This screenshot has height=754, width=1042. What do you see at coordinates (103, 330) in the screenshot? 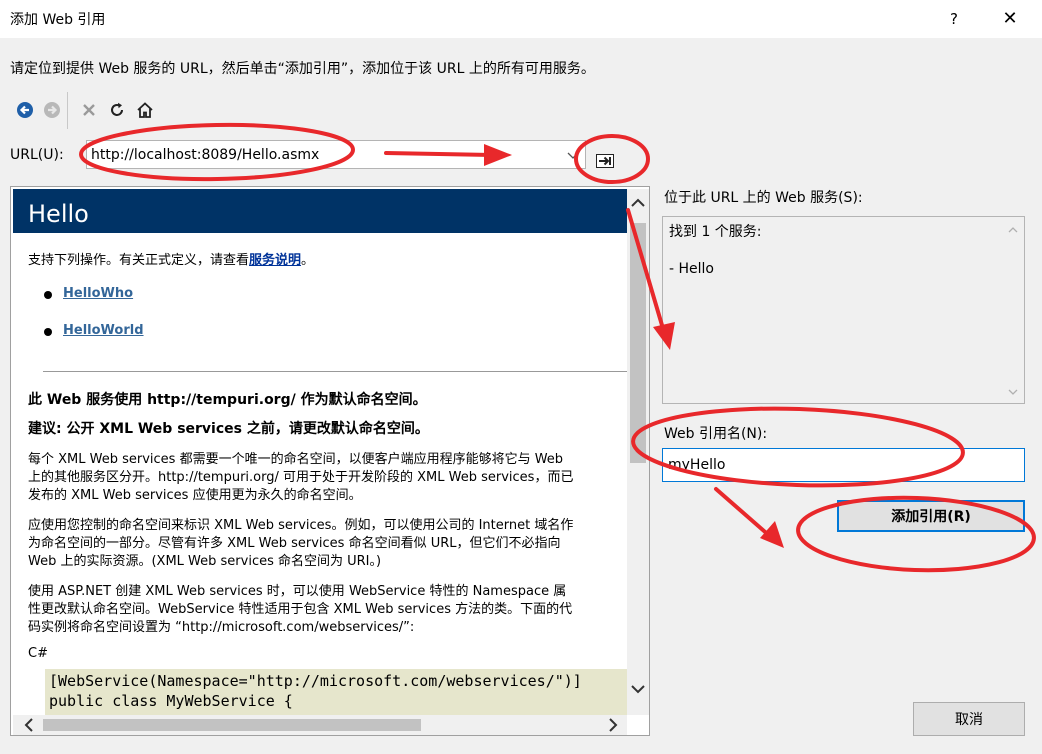
I see `operation-link-helloworld: HelloWorld` at bounding box center [103, 330].